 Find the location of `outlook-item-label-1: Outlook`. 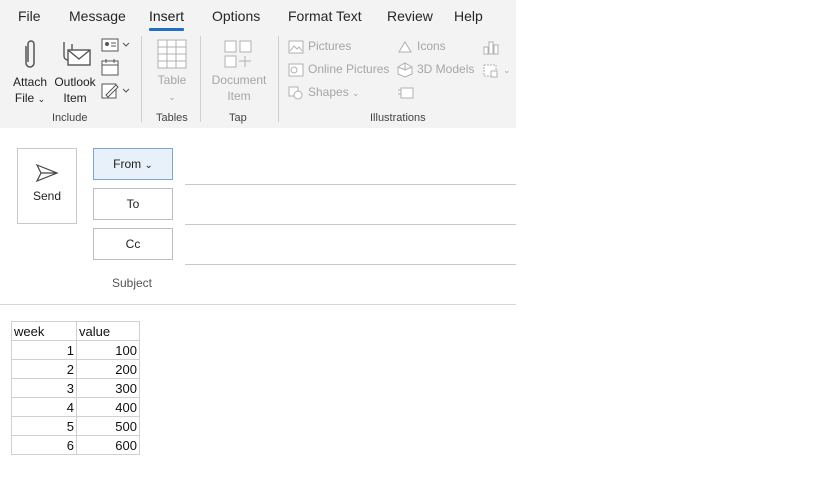

outlook-item-label-1: Outlook is located at coordinates (75, 82).